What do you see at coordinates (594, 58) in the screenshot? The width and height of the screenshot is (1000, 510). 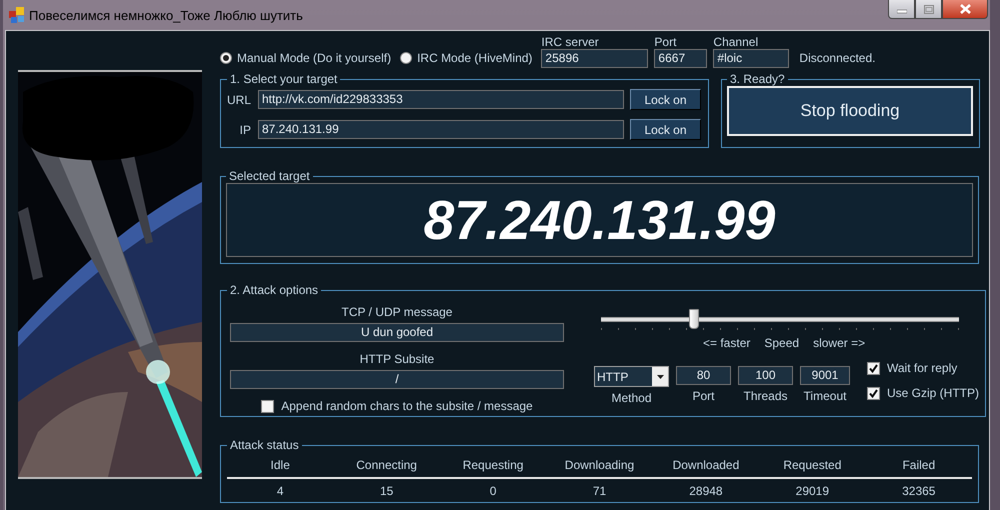 I see `input-field: 25896` at bounding box center [594, 58].